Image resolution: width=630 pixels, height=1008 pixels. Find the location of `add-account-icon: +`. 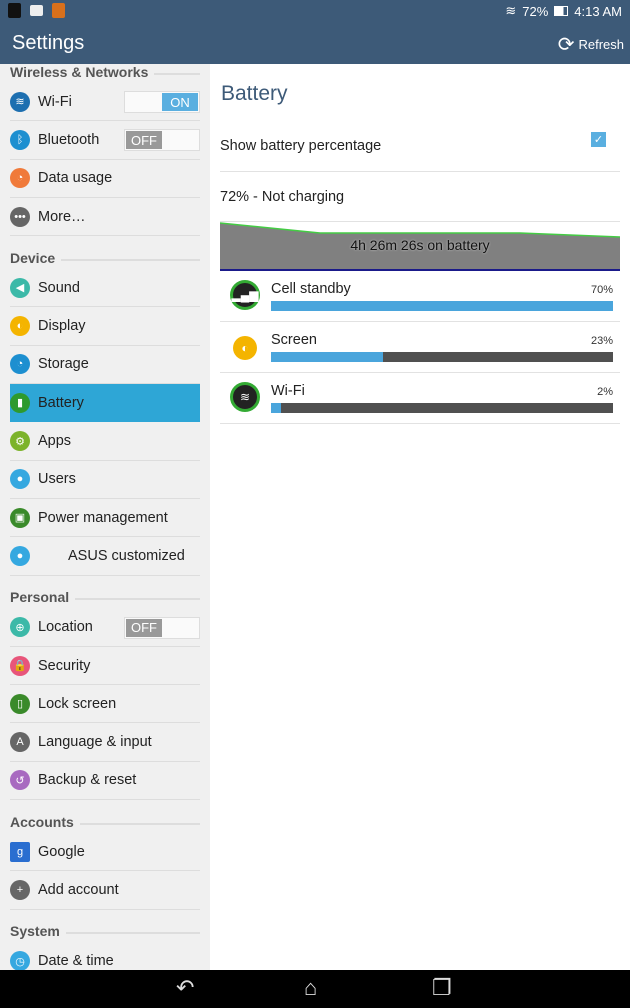

add-account-icon: + is located at coordinates (20, 889).